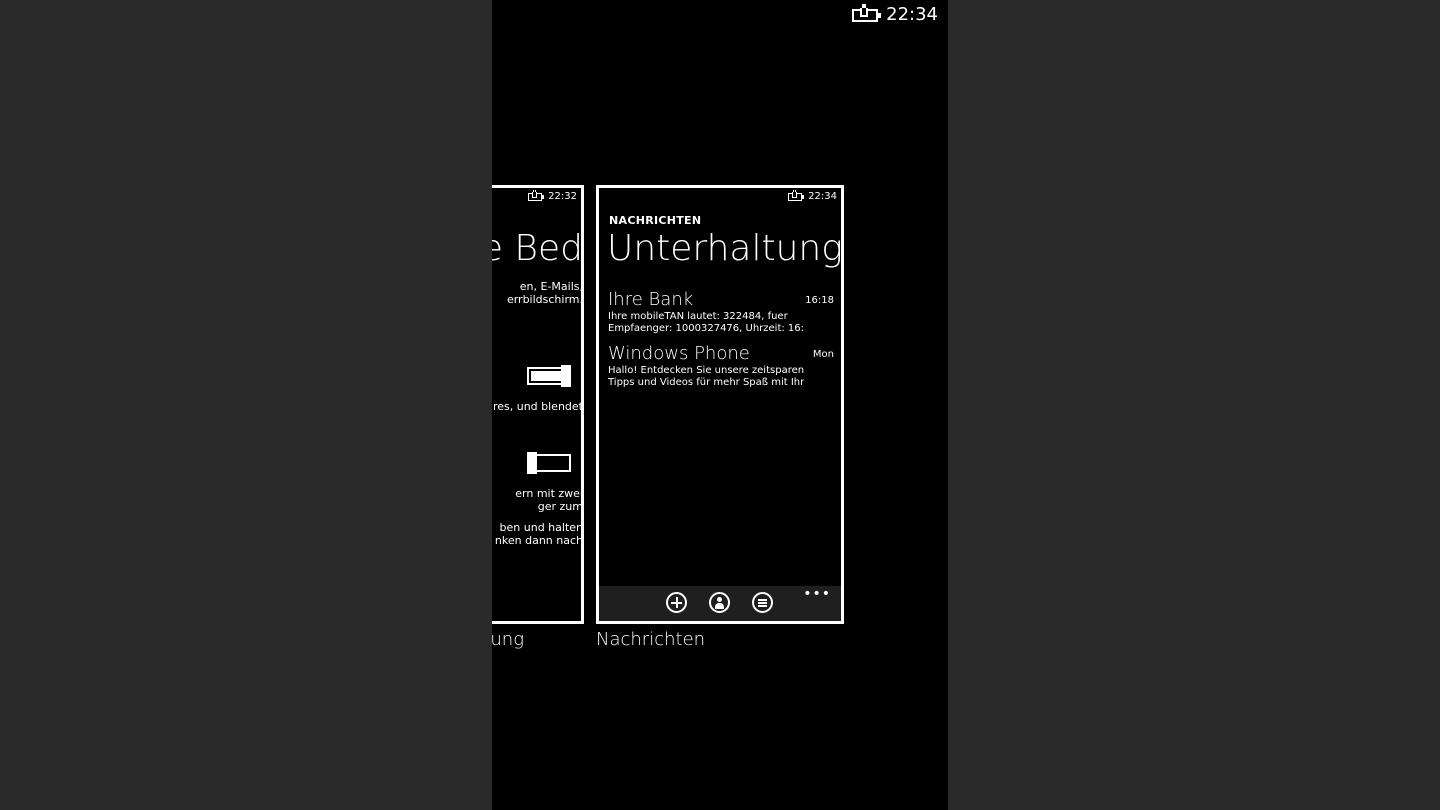  What do you see at coordinates (651, 639) in the screenshot?
I see `card-caption-messaging: Nachrichten` at bounding box center [651, 639].